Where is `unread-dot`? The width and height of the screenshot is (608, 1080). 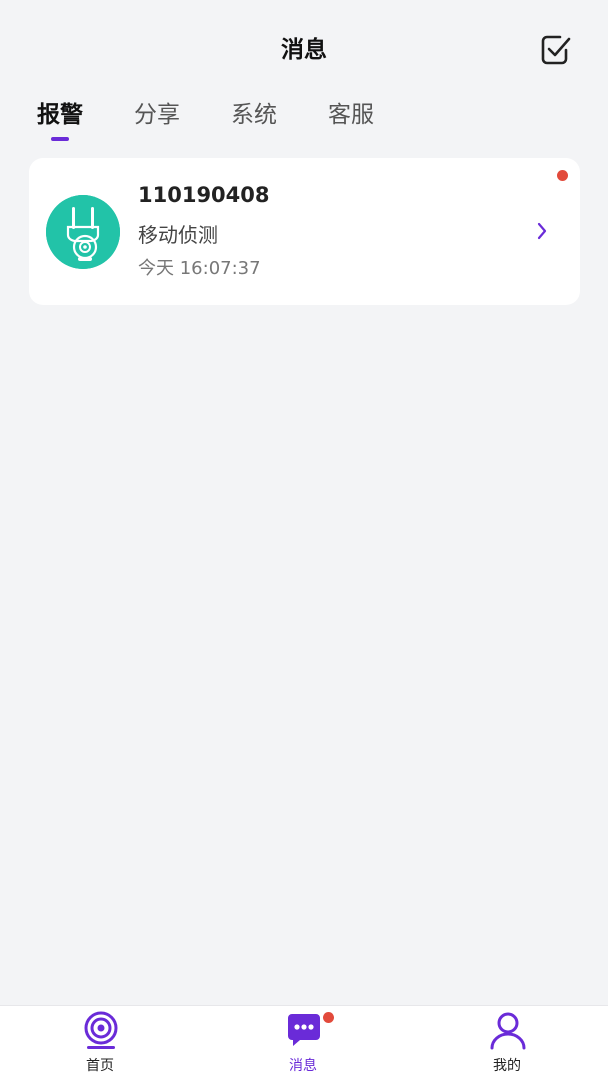
unread-dot is located at coordinates (562, 175).